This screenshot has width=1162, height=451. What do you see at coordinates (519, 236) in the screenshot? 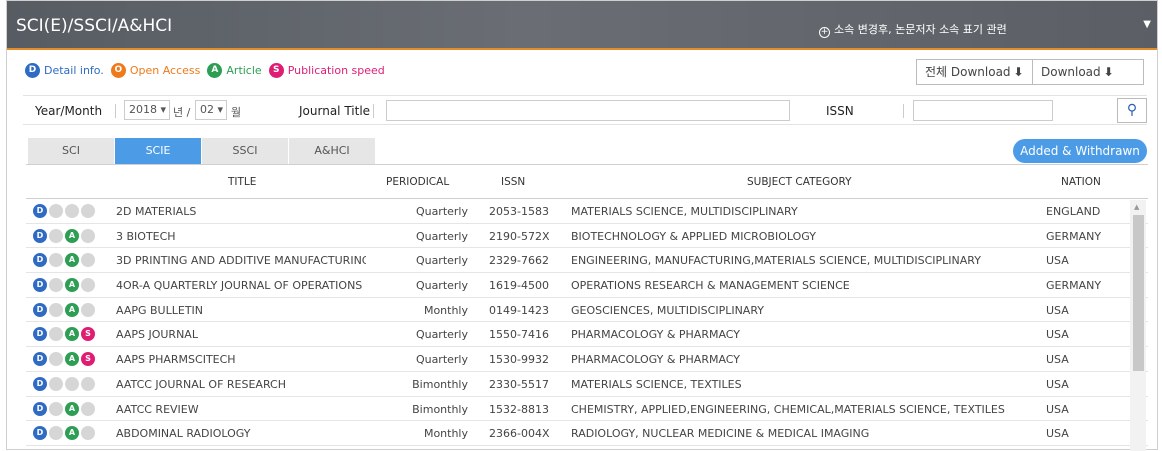
I see `row-issn: 2190-572X` at bounding box center [519, 236].